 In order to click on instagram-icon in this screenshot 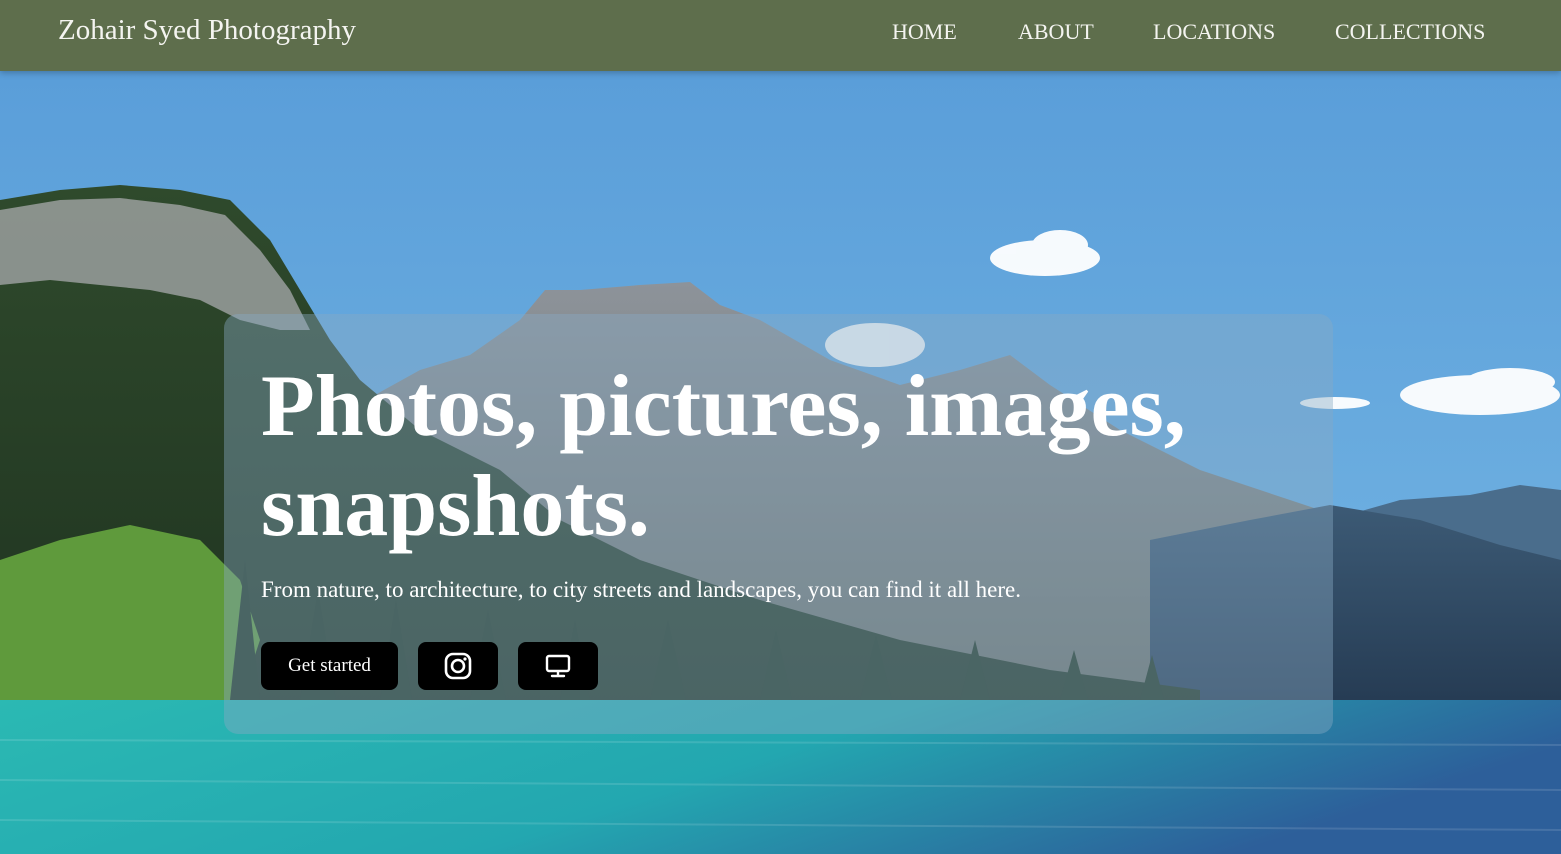, I will do `click(458, 666)`.